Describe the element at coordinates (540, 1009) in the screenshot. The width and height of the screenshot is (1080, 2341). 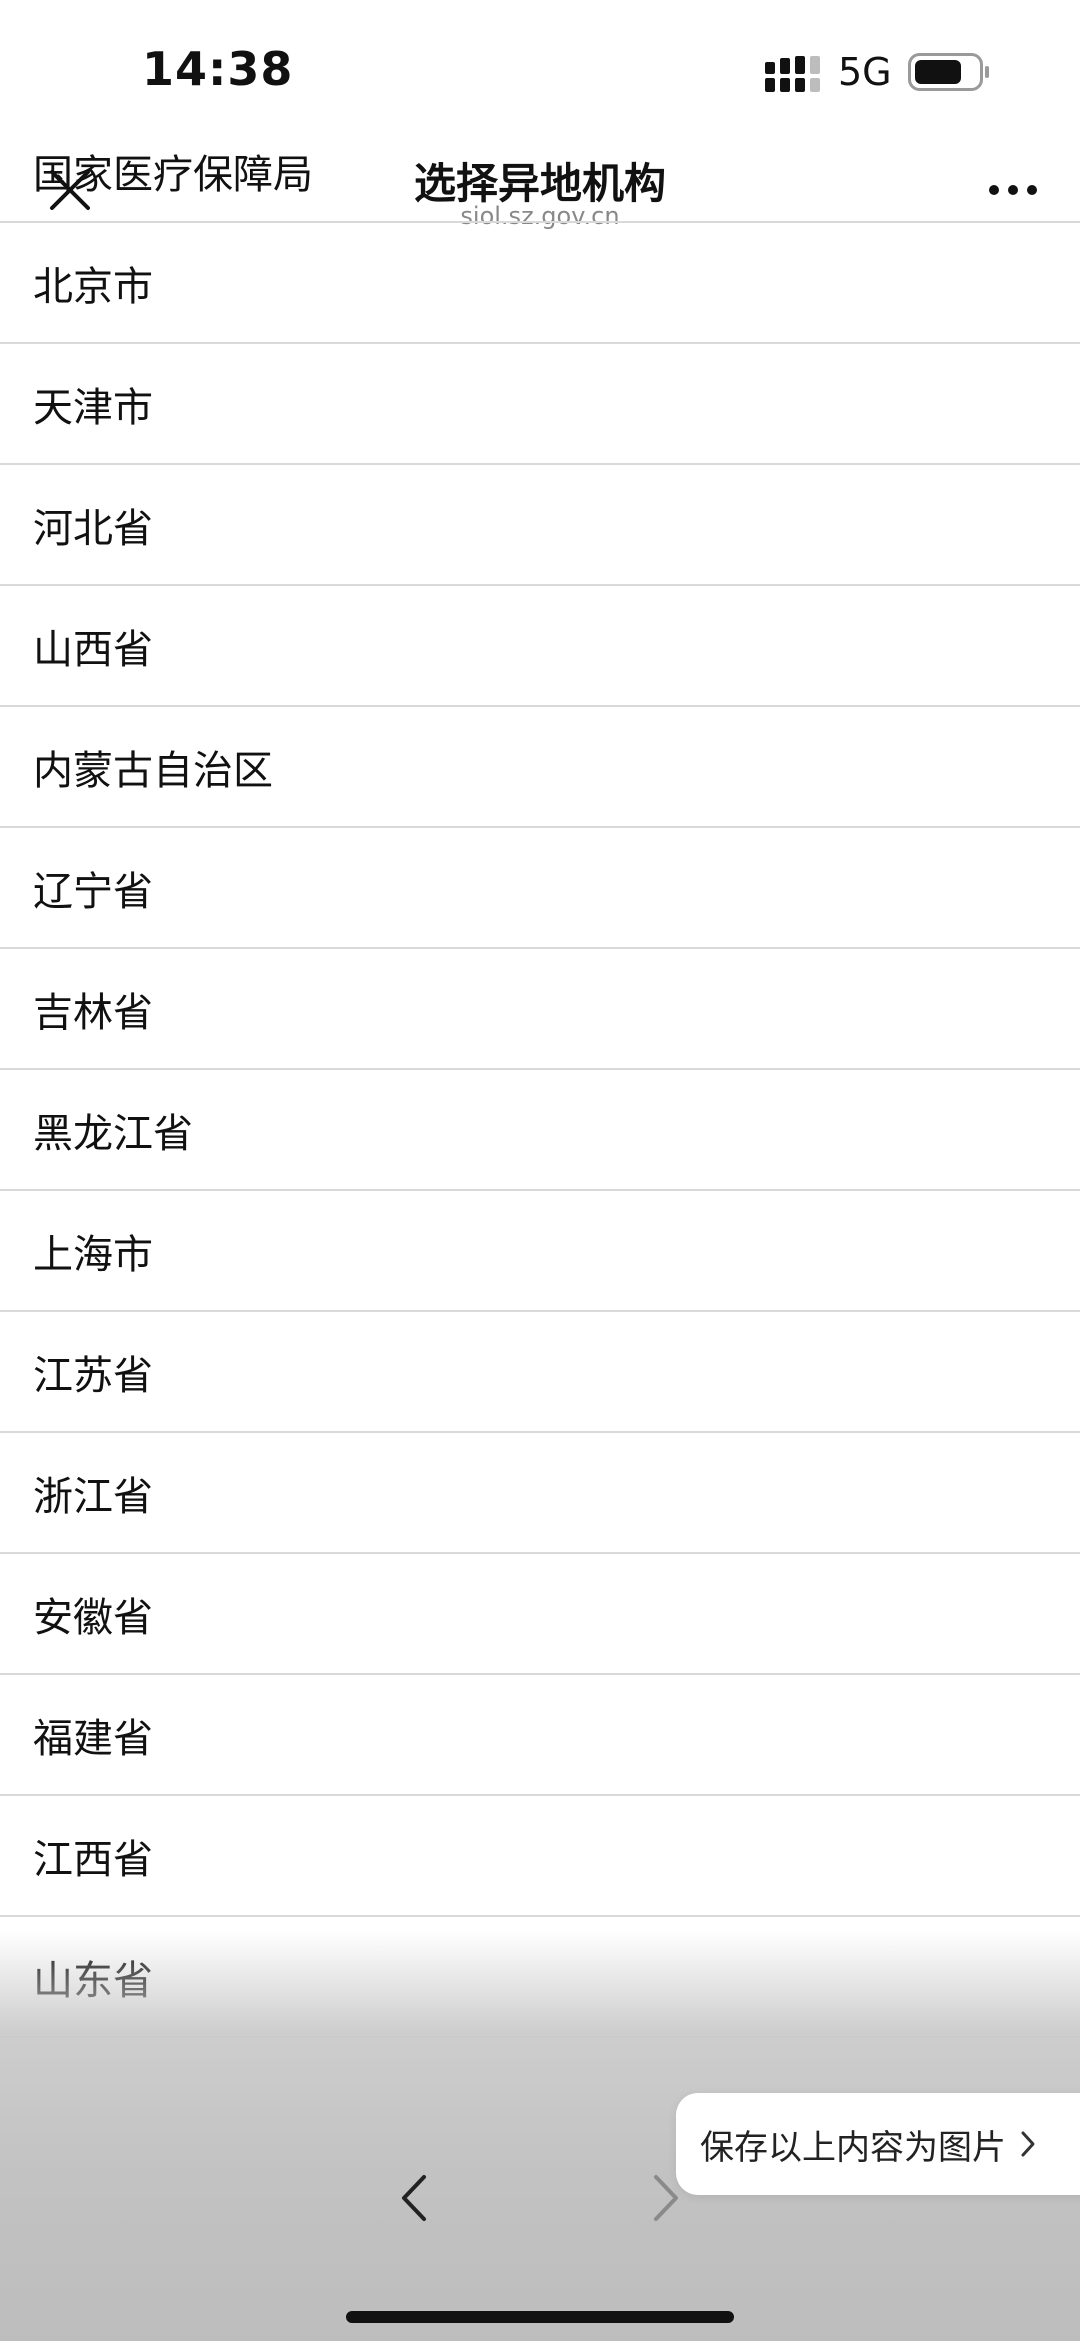
I see `list-item: 吉林省` at that location.